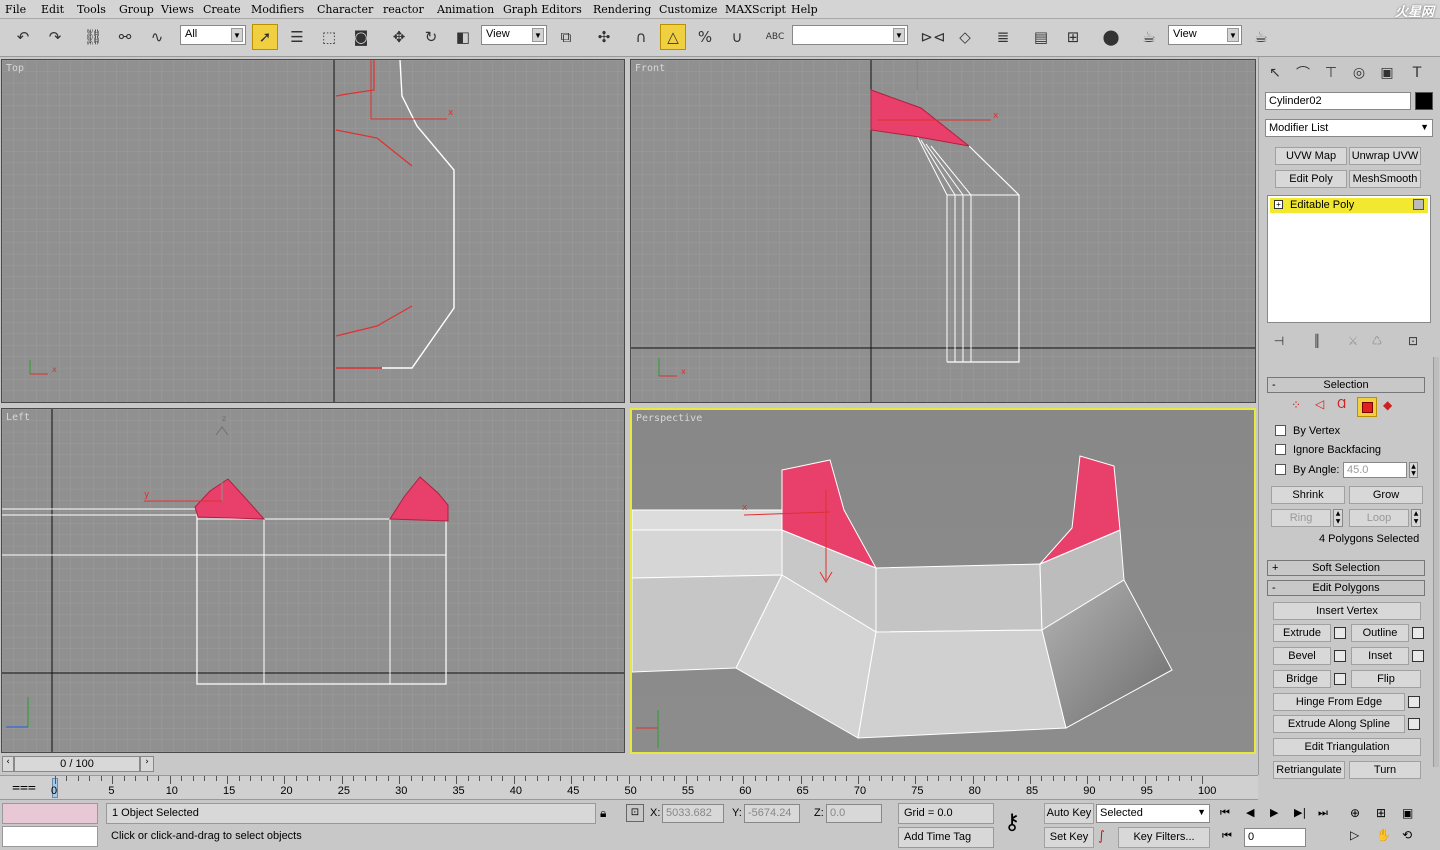  Describe the element at coordinates (1274, 812) in the screenshot. I see `play-icon: ▶` at that location.